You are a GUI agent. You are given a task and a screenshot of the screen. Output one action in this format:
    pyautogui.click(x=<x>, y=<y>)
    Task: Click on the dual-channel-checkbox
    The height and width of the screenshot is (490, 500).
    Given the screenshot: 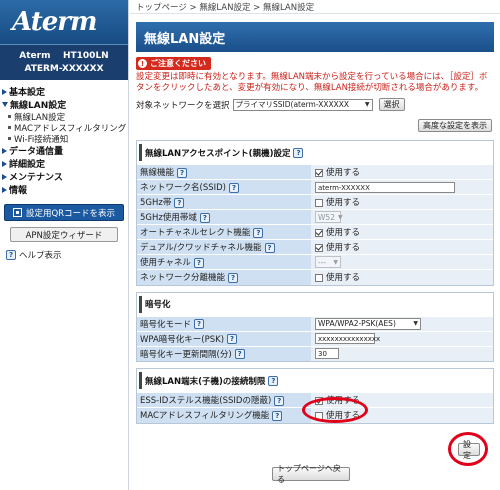 What is the action you would take?
    pyautogui.click(x=319, y=247)
    